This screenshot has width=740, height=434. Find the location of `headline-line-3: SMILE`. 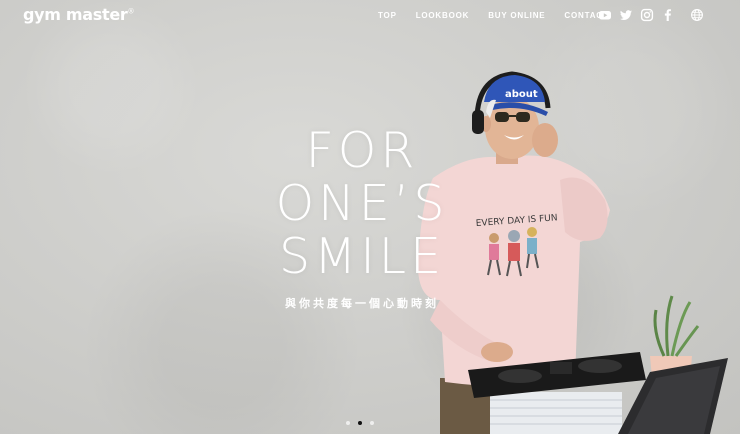

headline-line-3: SMILE is located at coordinates (362, 256).